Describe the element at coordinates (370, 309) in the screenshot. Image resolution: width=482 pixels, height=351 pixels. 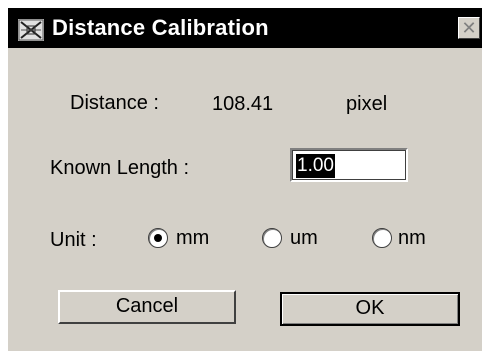
I see `ok-button: OK` at that location.